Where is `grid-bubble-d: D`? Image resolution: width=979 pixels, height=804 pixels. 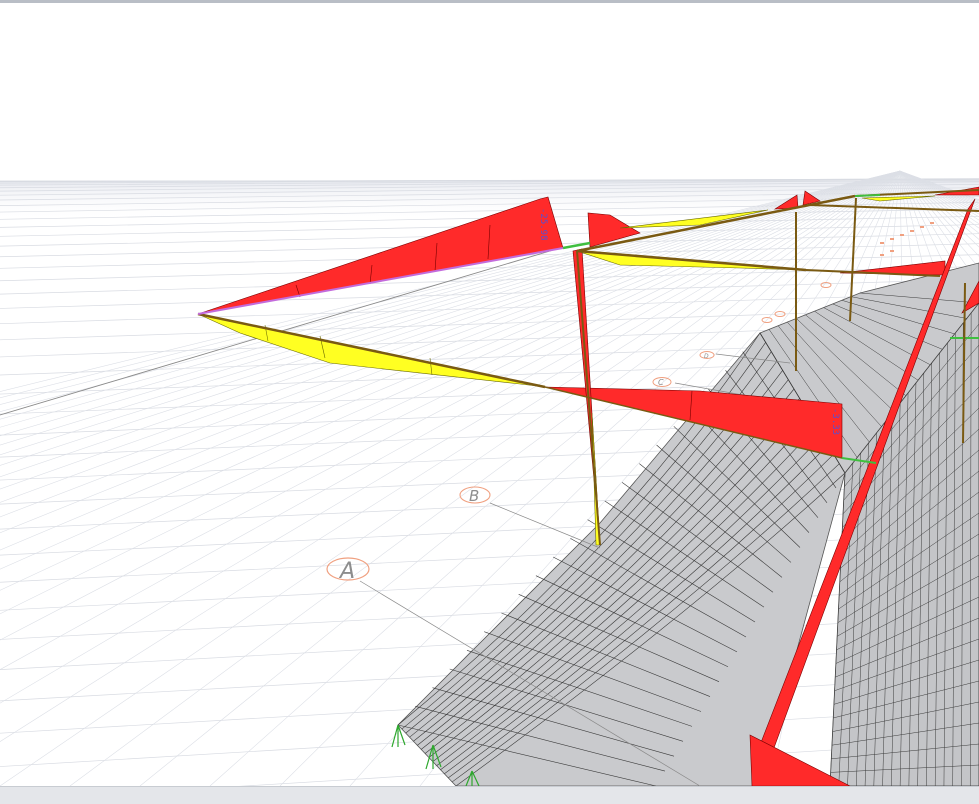
grid-bubble-d: D is located at coordinates (707, 356).